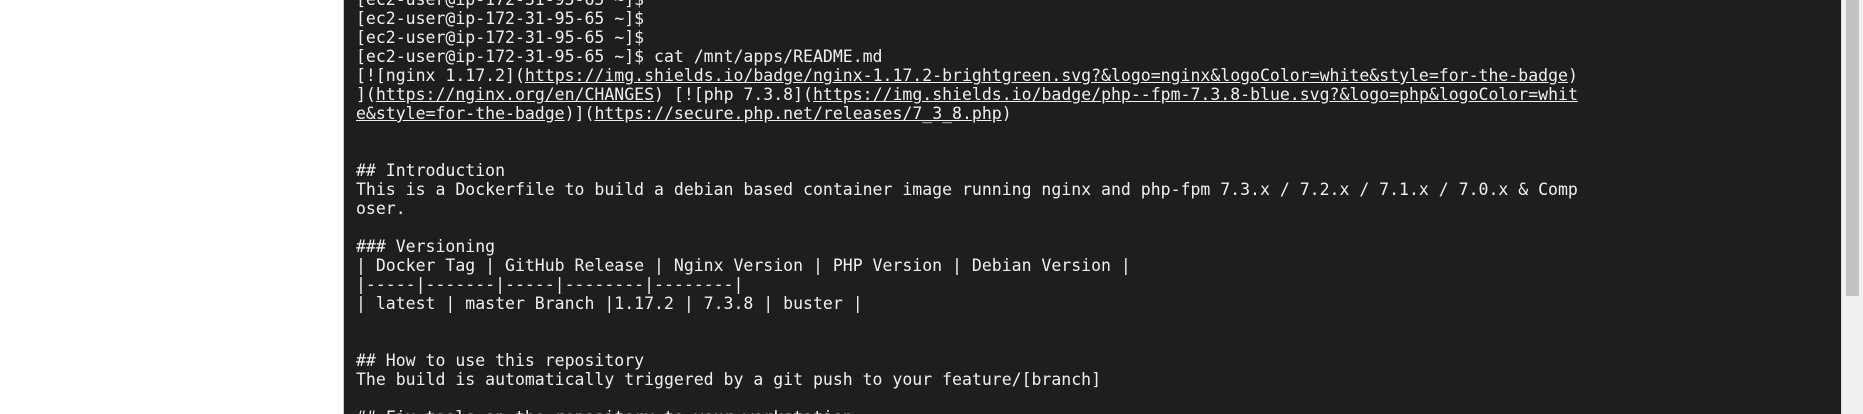 This screenshot has width=1863, height=414. What do you see at coordinates (426, 246) in the screenshot?
I see `terminal-text: ### Versioning` at bounding box center [426, 246].